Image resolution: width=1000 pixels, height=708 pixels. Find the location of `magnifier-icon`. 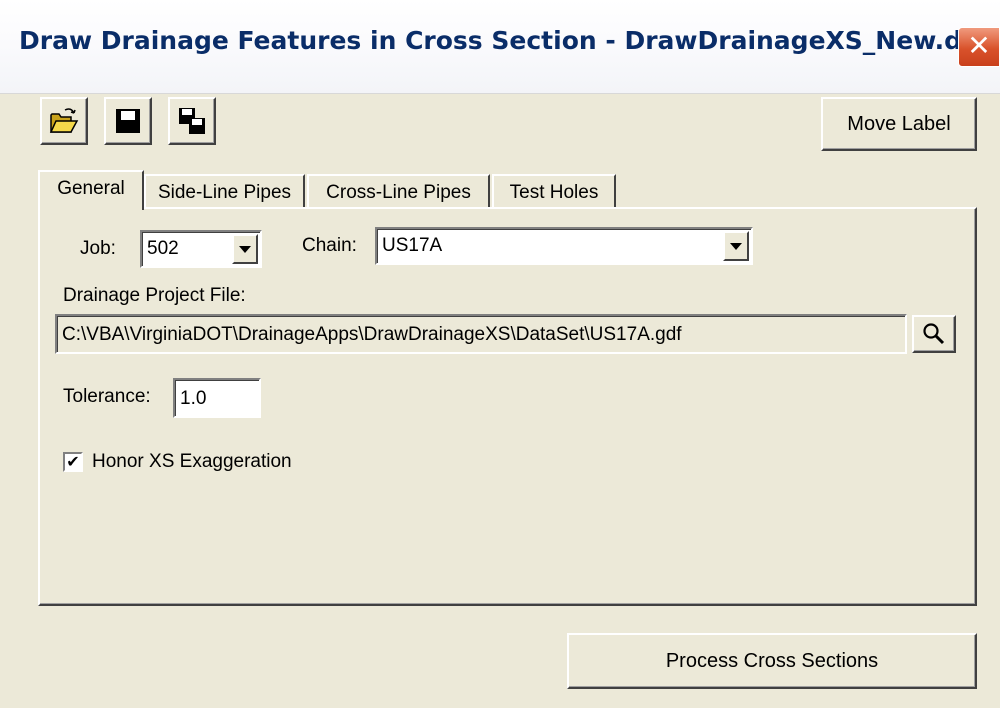

magnifier-icon is located at coordinates (934, 334).